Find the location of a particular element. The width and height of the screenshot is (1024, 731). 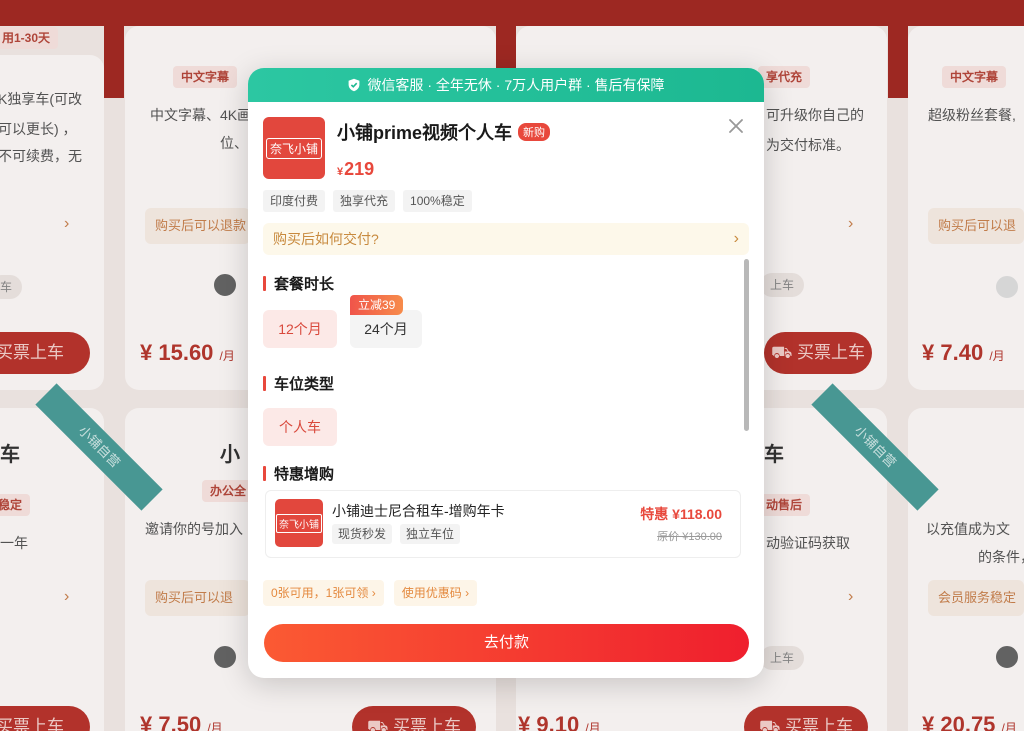

addon-tag: 独立车位 is located at coordinates (430, 534).